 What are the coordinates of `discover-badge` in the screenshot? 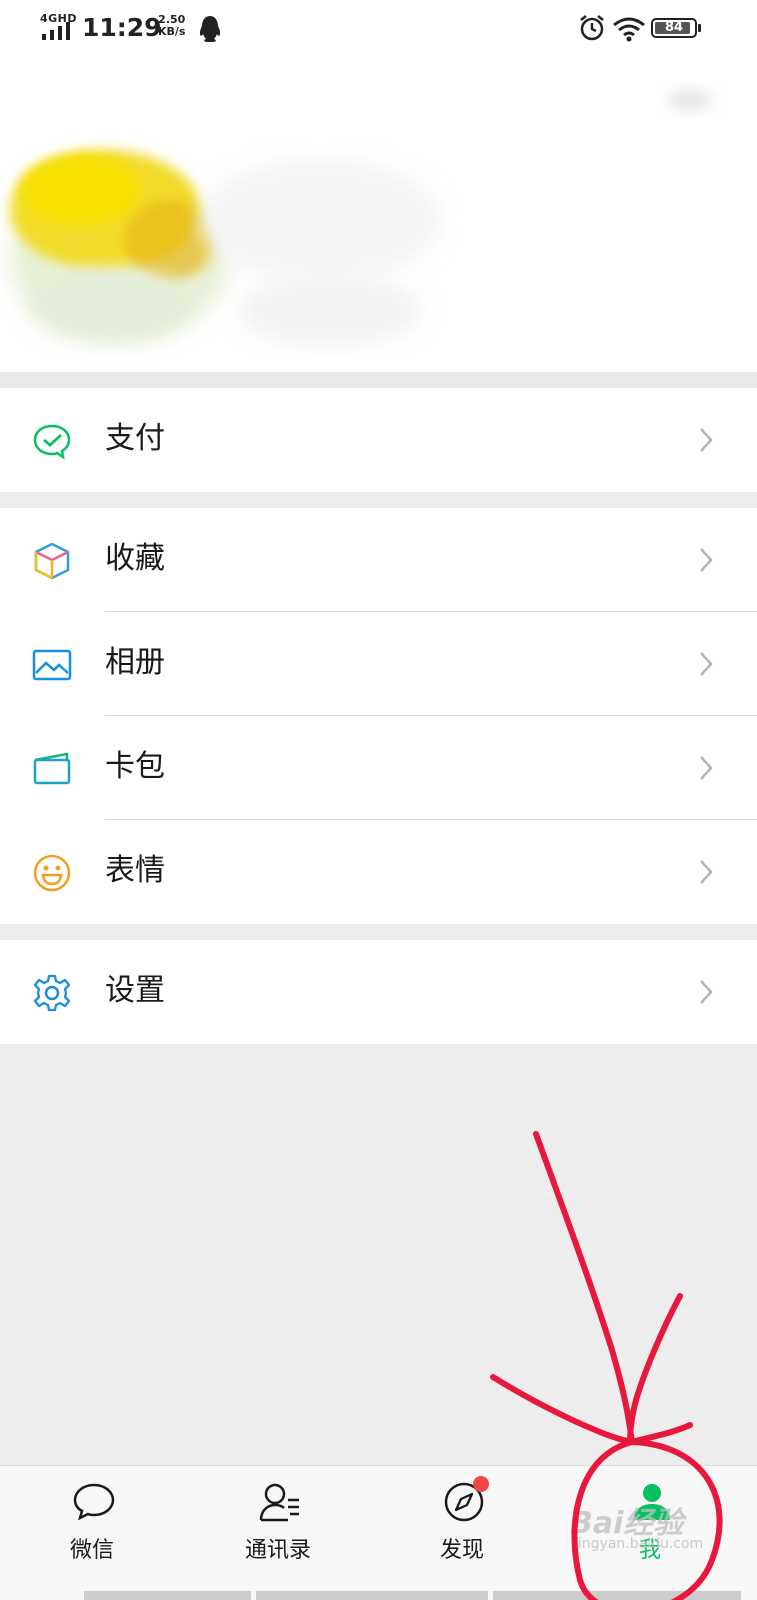 It's located at (481, 1484).